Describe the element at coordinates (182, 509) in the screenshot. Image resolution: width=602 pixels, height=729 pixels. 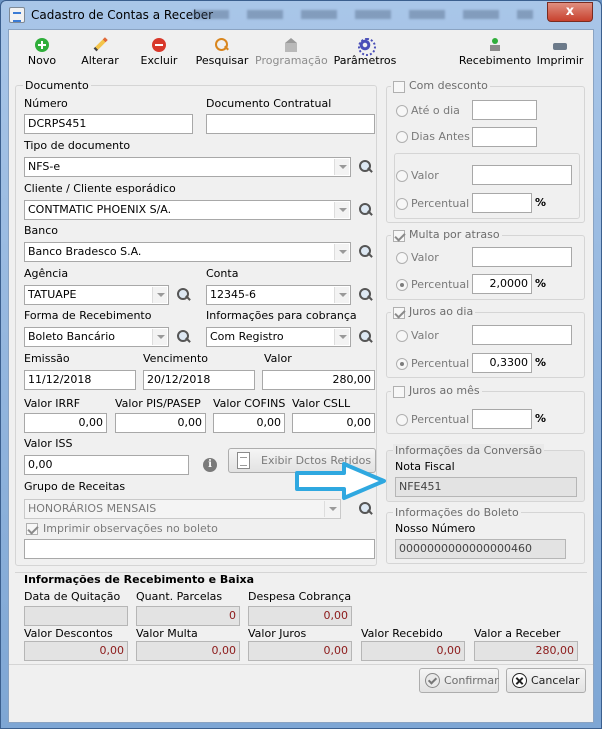
I see `grupo-receitas-select: HONORÁRIOS MENSAIS` at that location.